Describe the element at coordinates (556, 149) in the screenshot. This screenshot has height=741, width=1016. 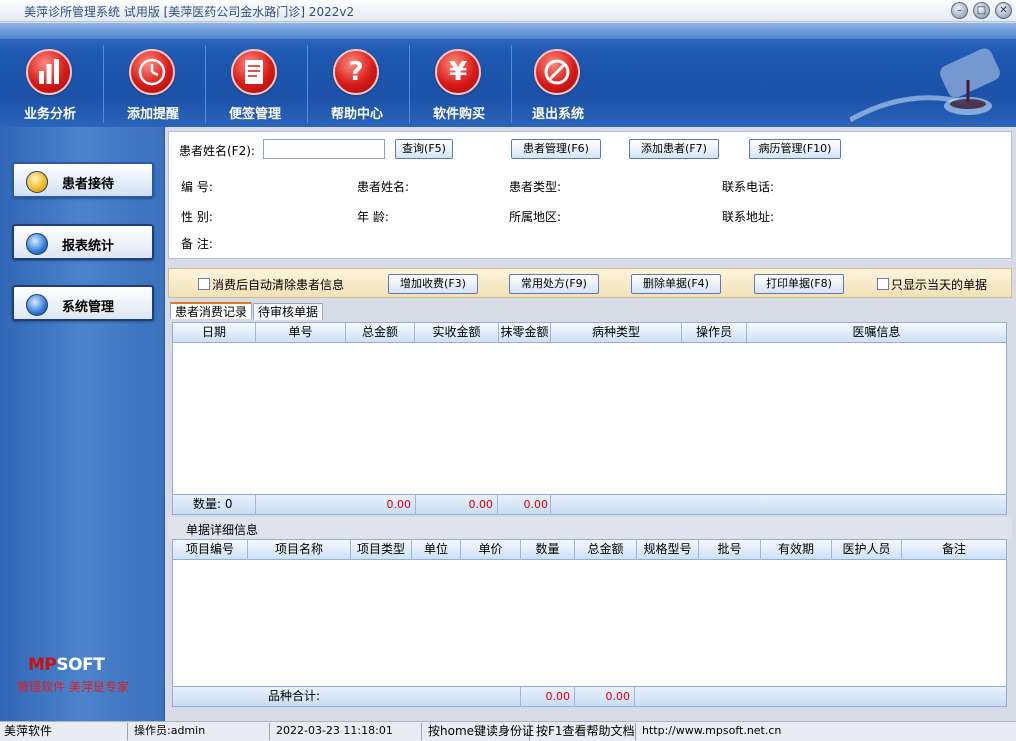
I see `patient-manage-button: 患者管理(F6)` at that location.